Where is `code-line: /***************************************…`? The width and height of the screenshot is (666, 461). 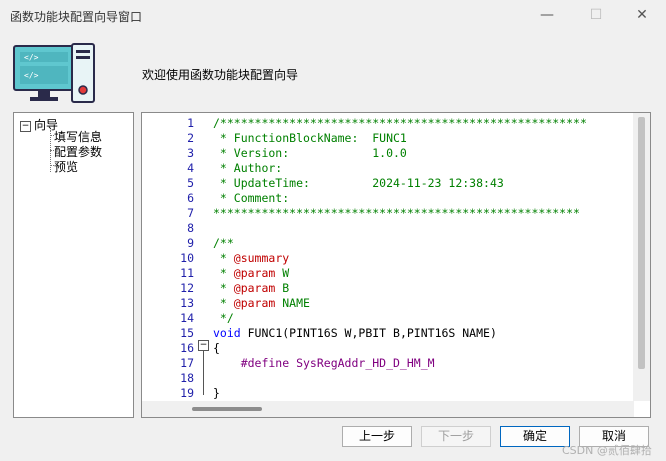 code-line: /***************************************… is located at coordinates (400, 123).